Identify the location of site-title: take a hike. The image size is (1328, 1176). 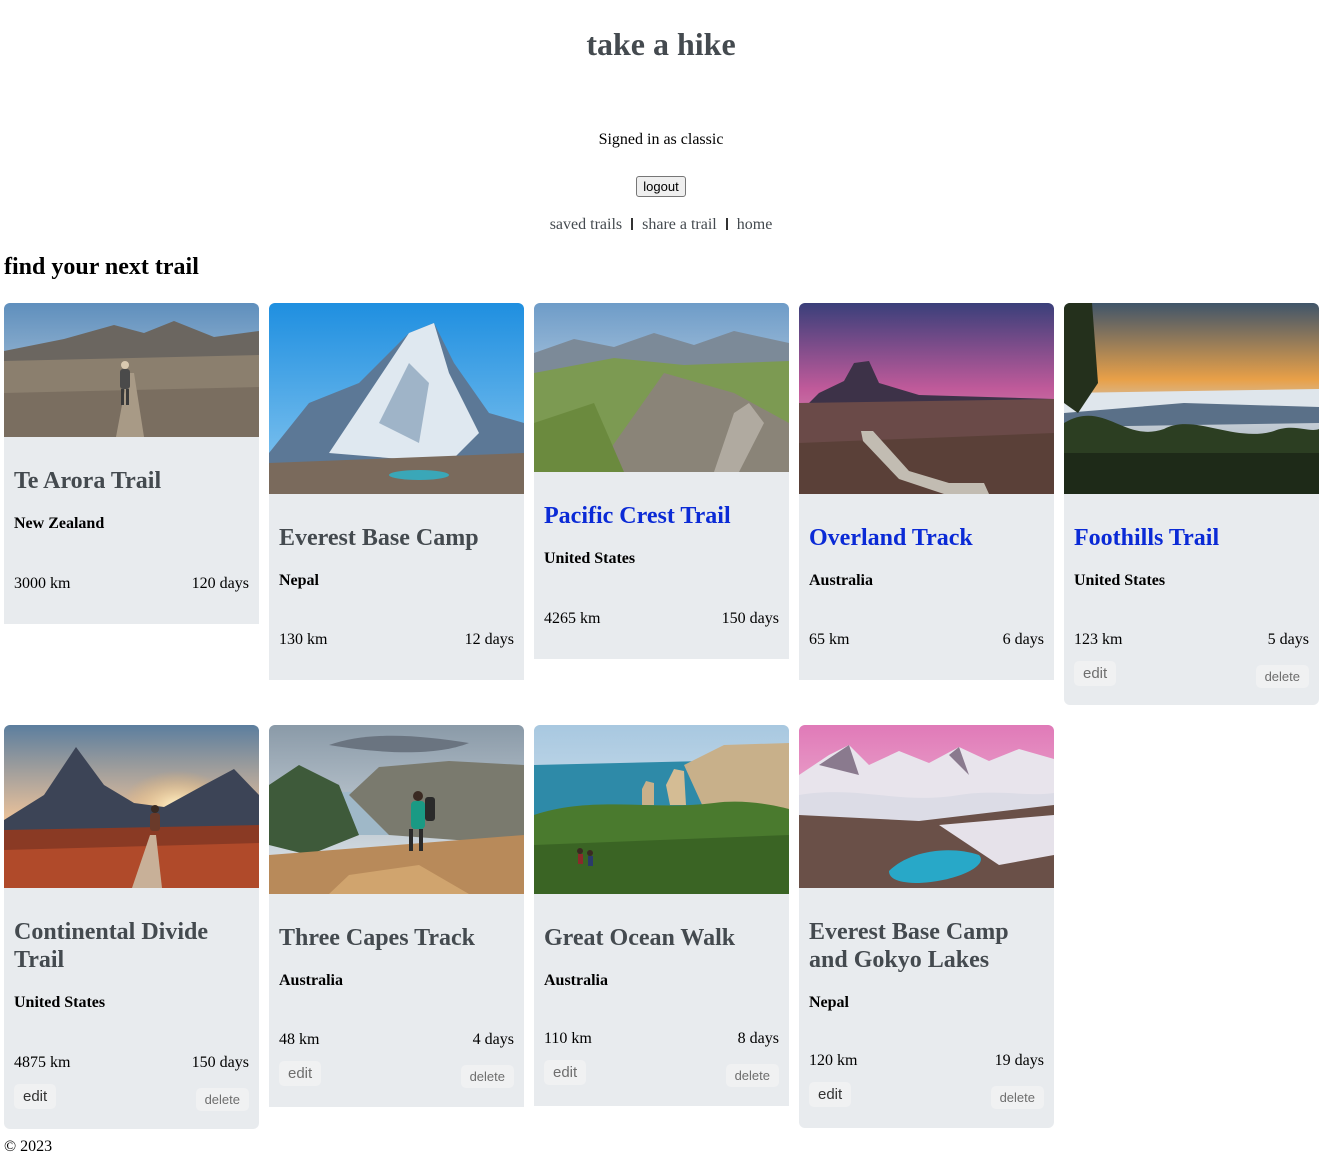
(661, 44).